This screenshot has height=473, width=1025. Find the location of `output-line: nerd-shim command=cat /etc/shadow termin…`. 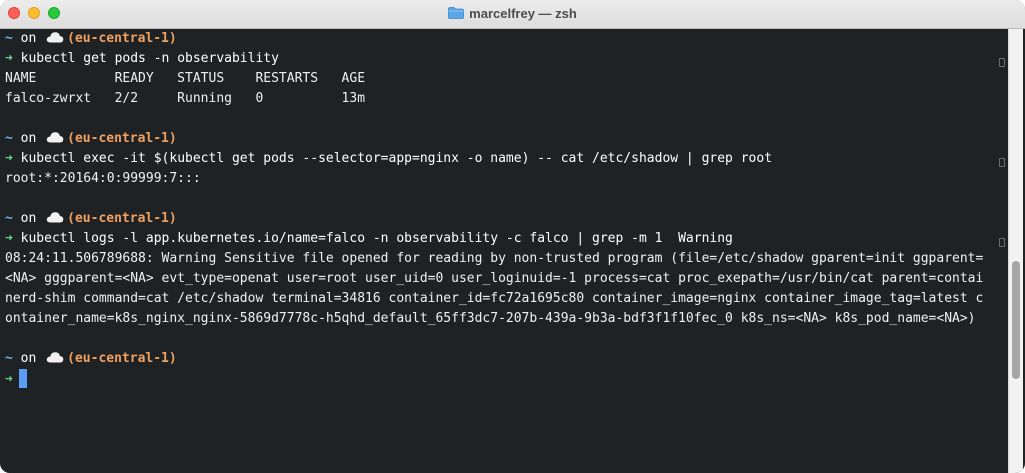

output-line: nerd-shim command=cat /etc/shadow termin… is located at coordinates (494, 298).